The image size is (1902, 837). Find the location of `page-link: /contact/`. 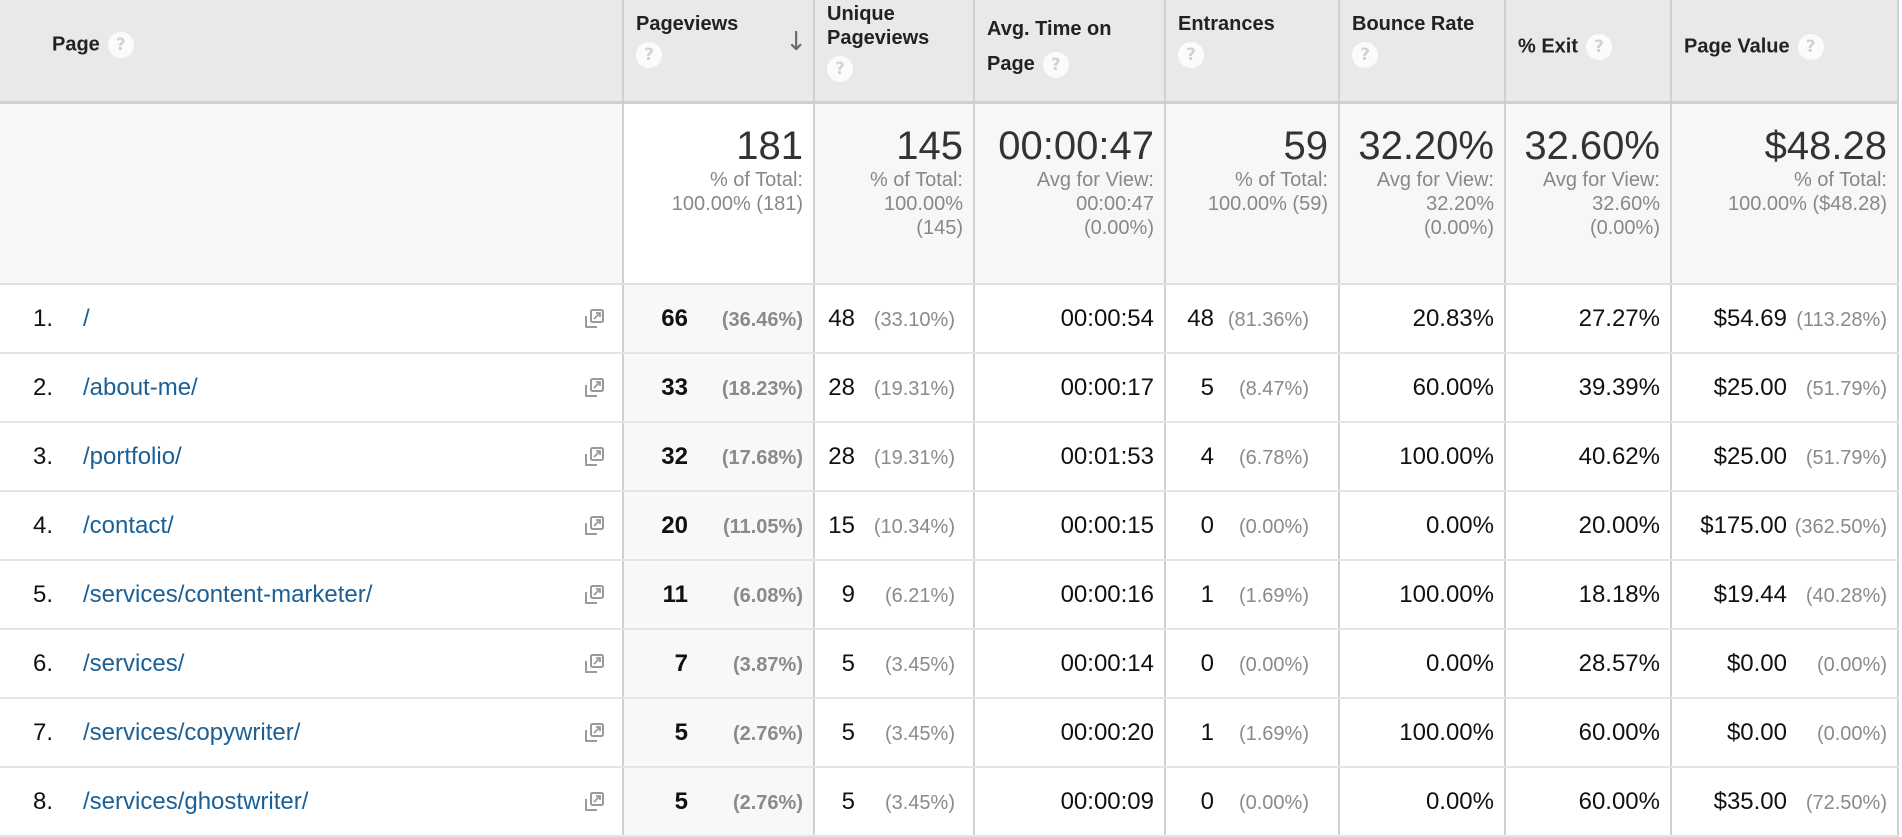

page-link: /contact/ is located at coordinates (128, 525).